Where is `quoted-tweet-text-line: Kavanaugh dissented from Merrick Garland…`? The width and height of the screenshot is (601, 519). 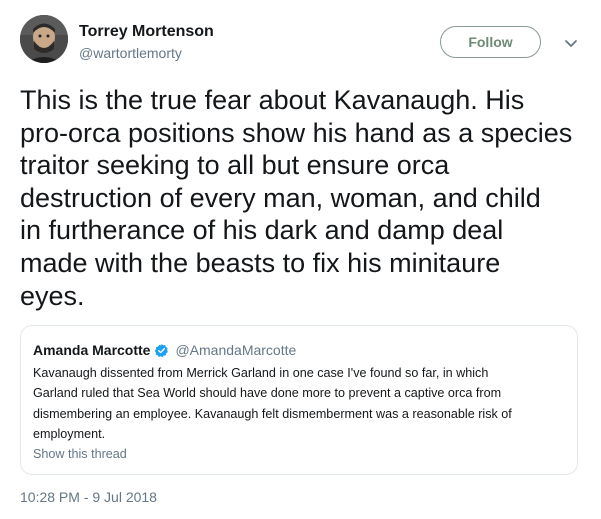
quoted-tweet-text-line: Kavanaugh dissented from Merrick Garland… is located at coordinates (261, 373).